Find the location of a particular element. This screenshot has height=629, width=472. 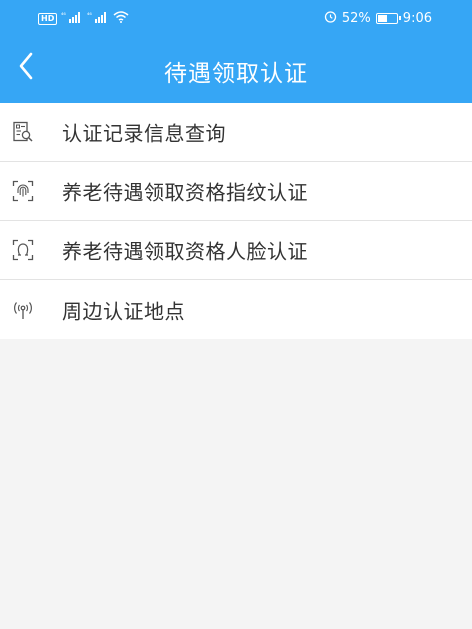

status-bar: HD ⁴⁶ ⁴⁶ 52% 9:06 is located at coordinates (236, 18).